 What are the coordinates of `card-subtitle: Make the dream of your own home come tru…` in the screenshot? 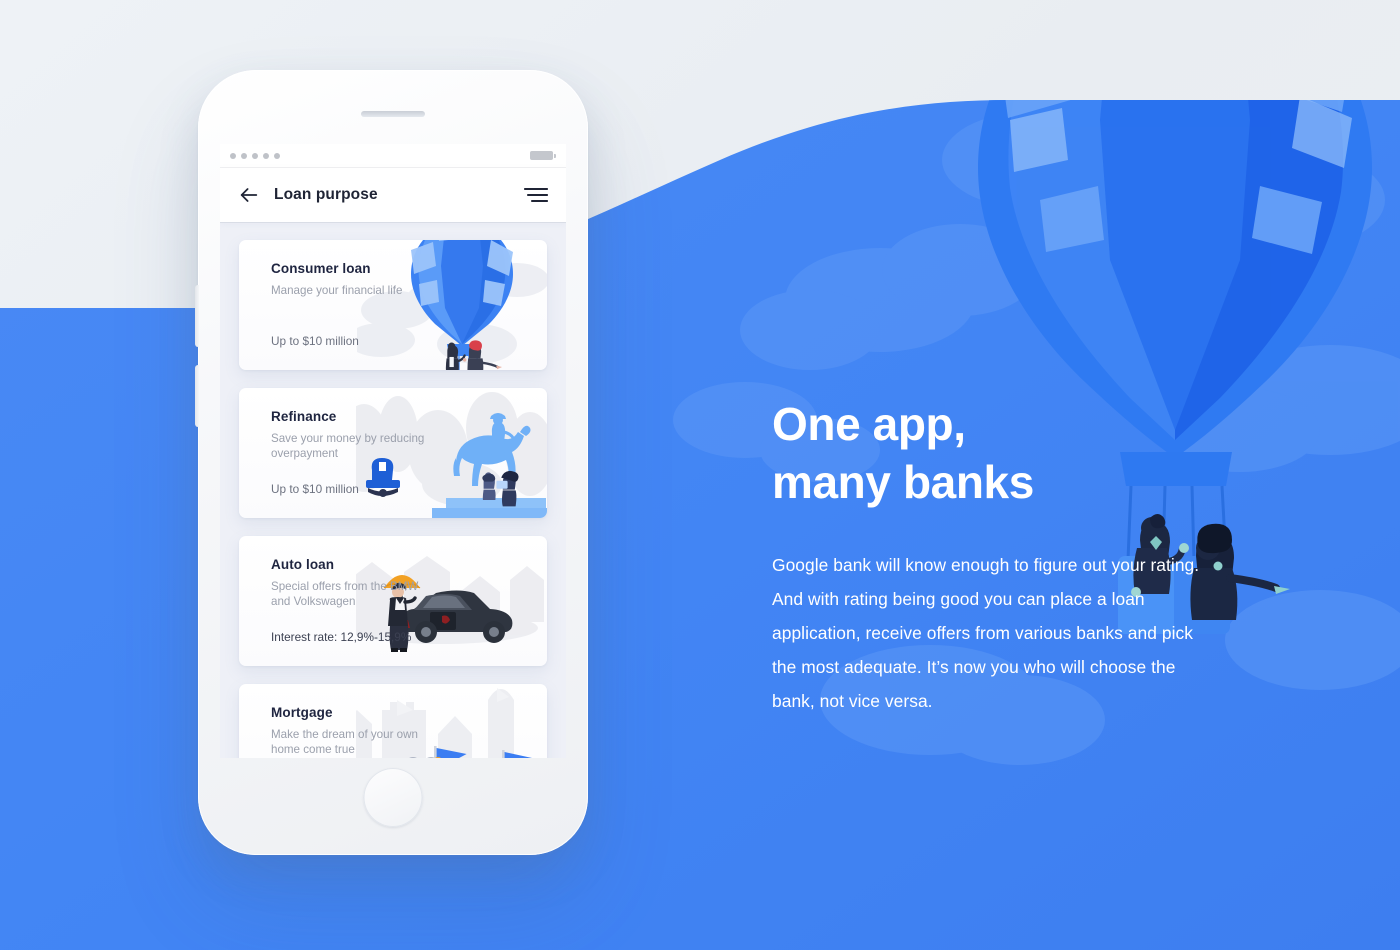 It's located at (344, 742).